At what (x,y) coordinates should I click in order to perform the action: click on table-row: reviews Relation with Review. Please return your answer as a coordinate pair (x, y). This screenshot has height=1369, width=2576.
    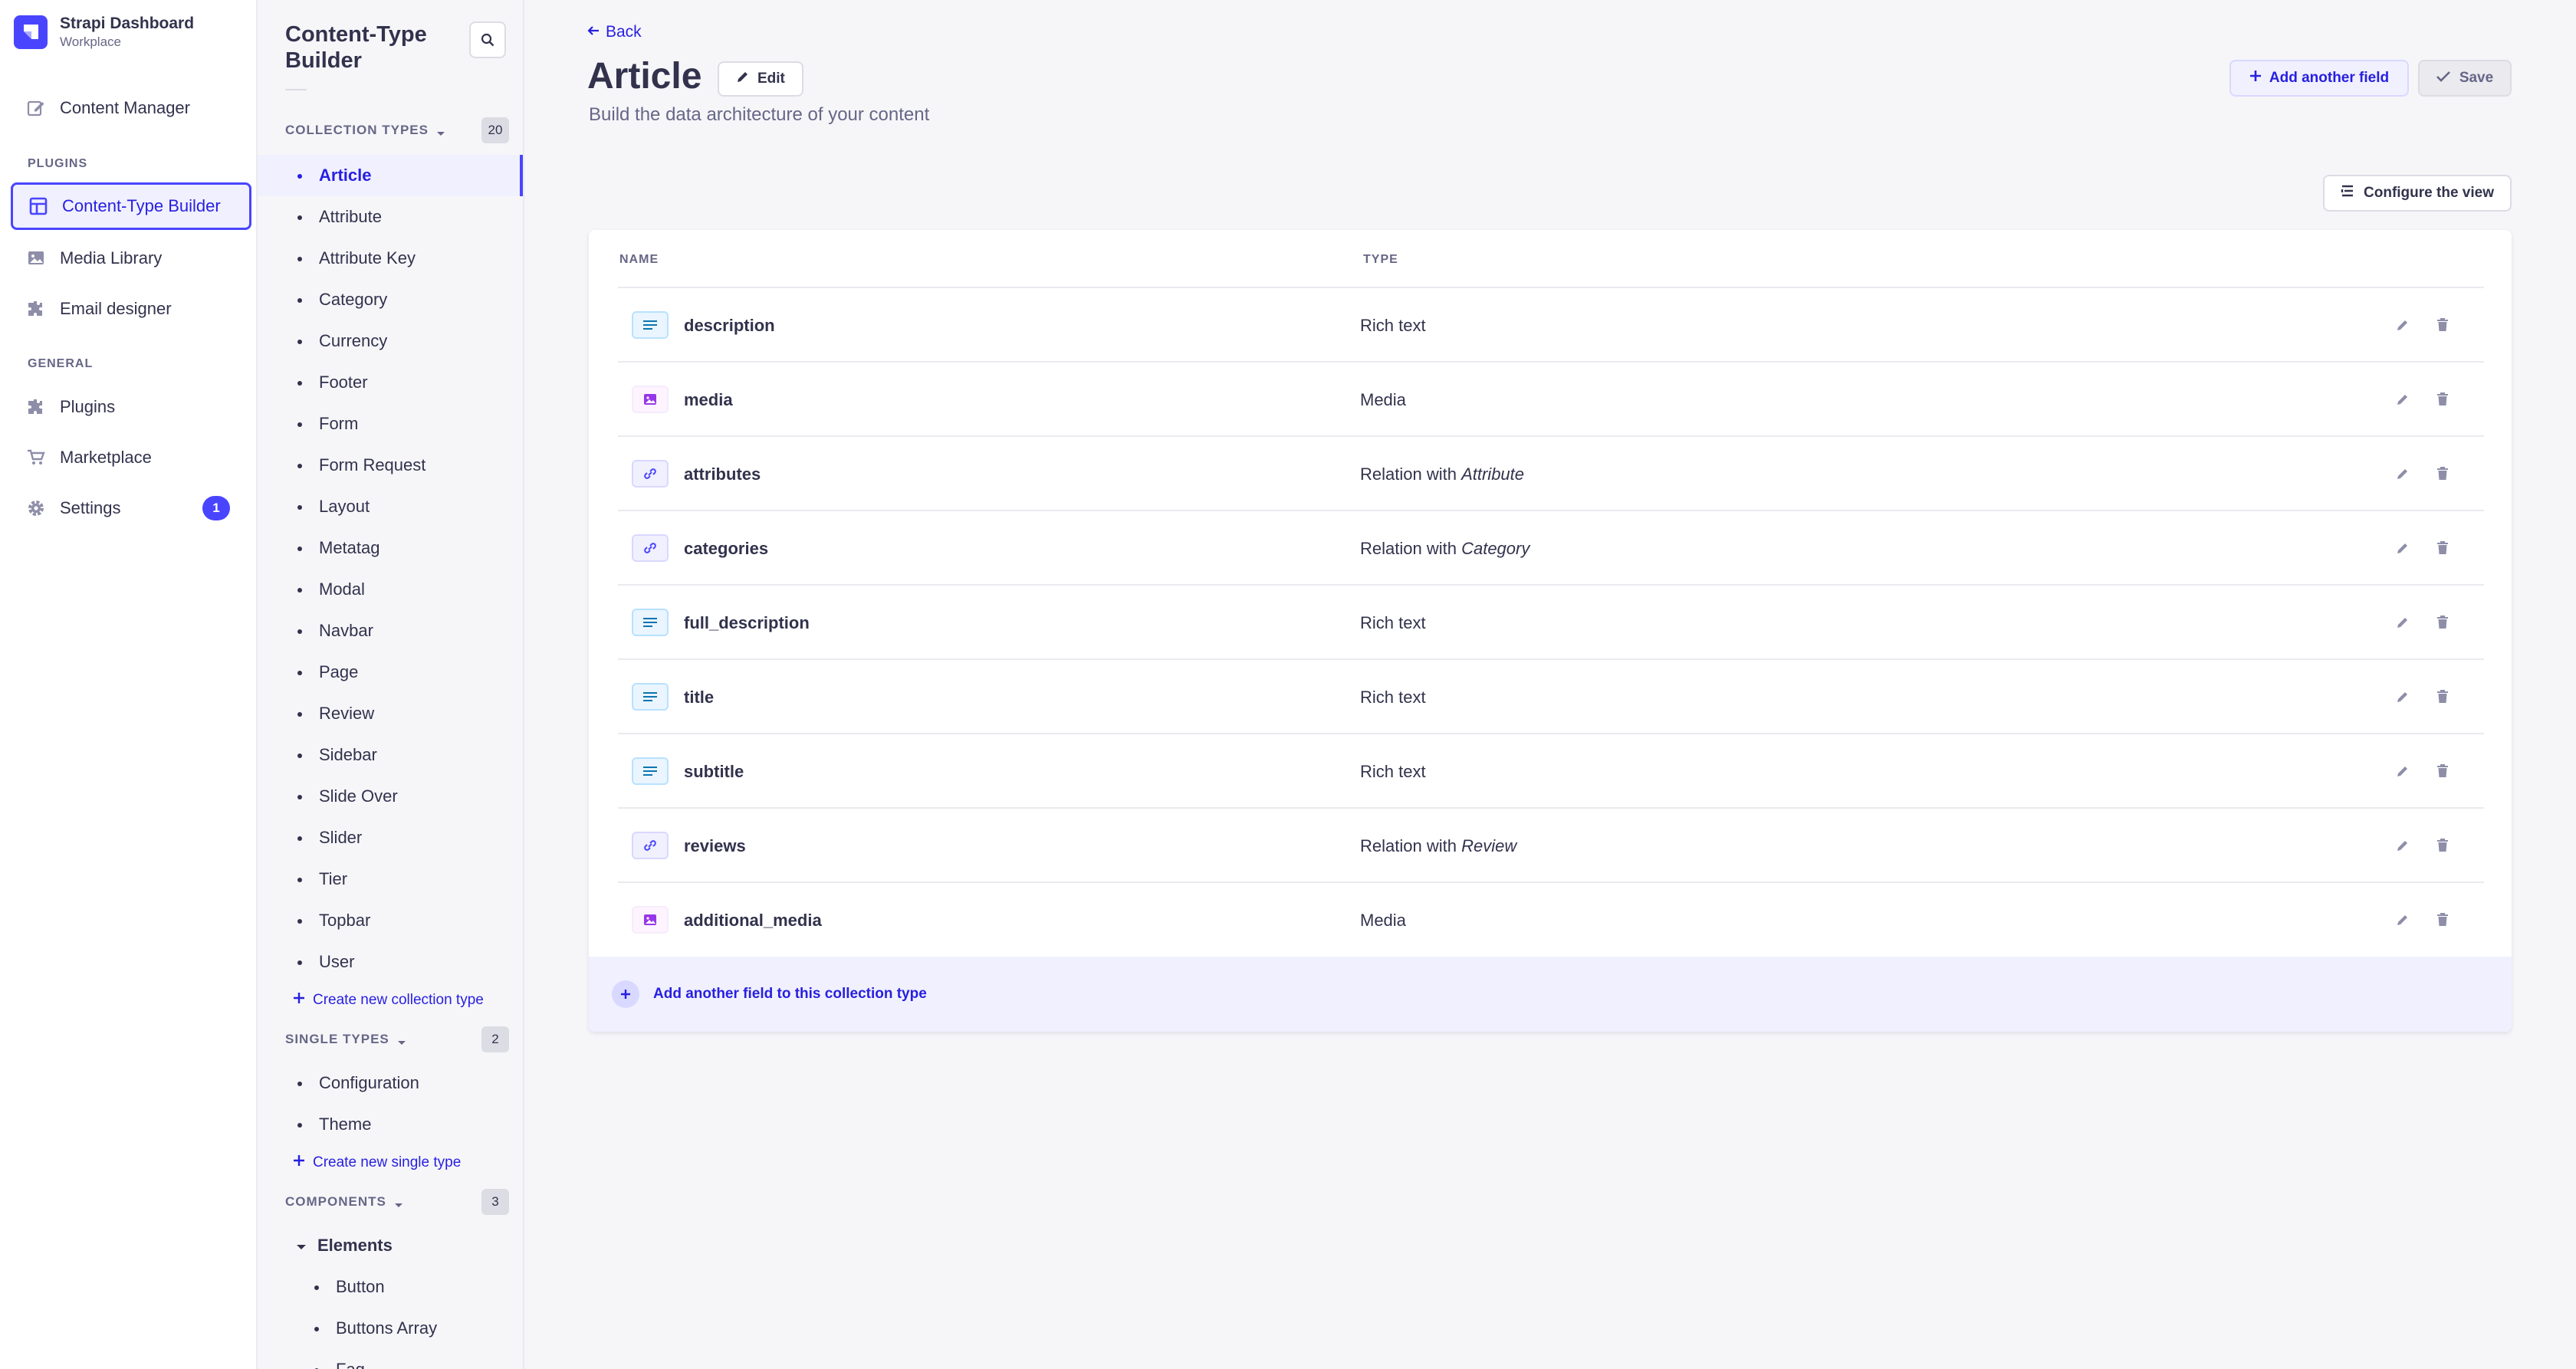
    Looking at the image, I should click on (1551, 844).